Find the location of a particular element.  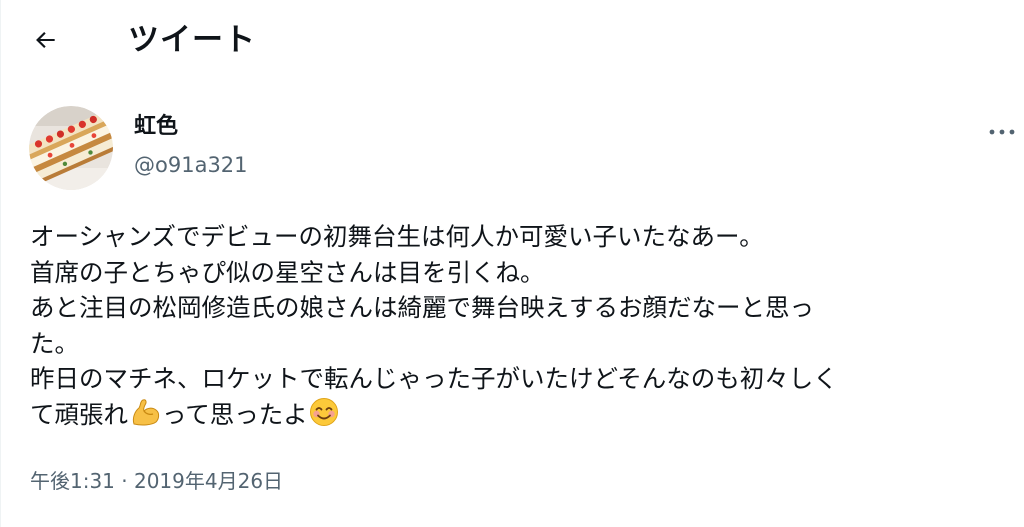

more-options-button is located at coordinates (1002, 130).